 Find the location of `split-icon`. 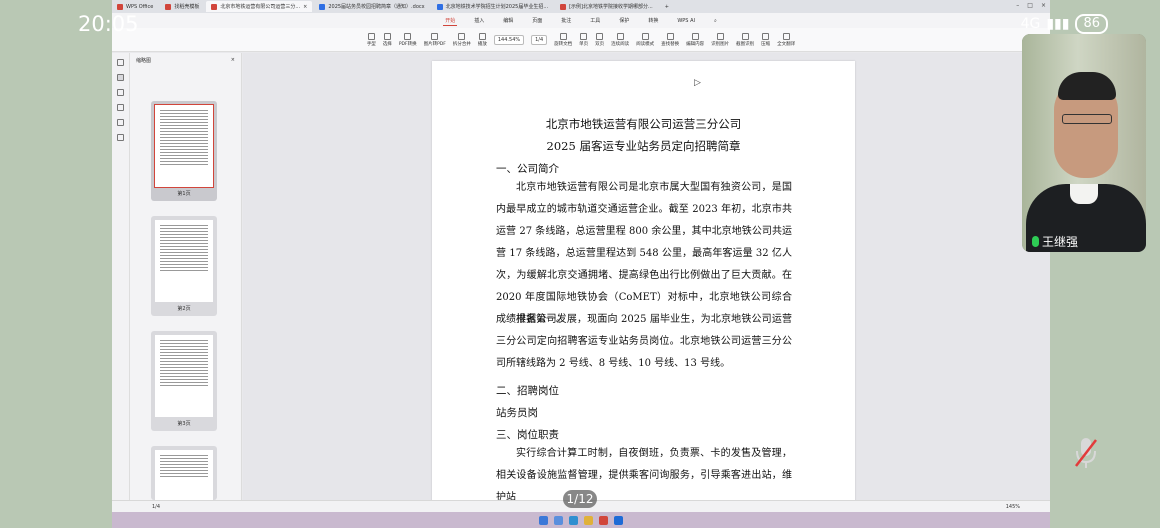

split-icon is located at coordinates (462, 36).